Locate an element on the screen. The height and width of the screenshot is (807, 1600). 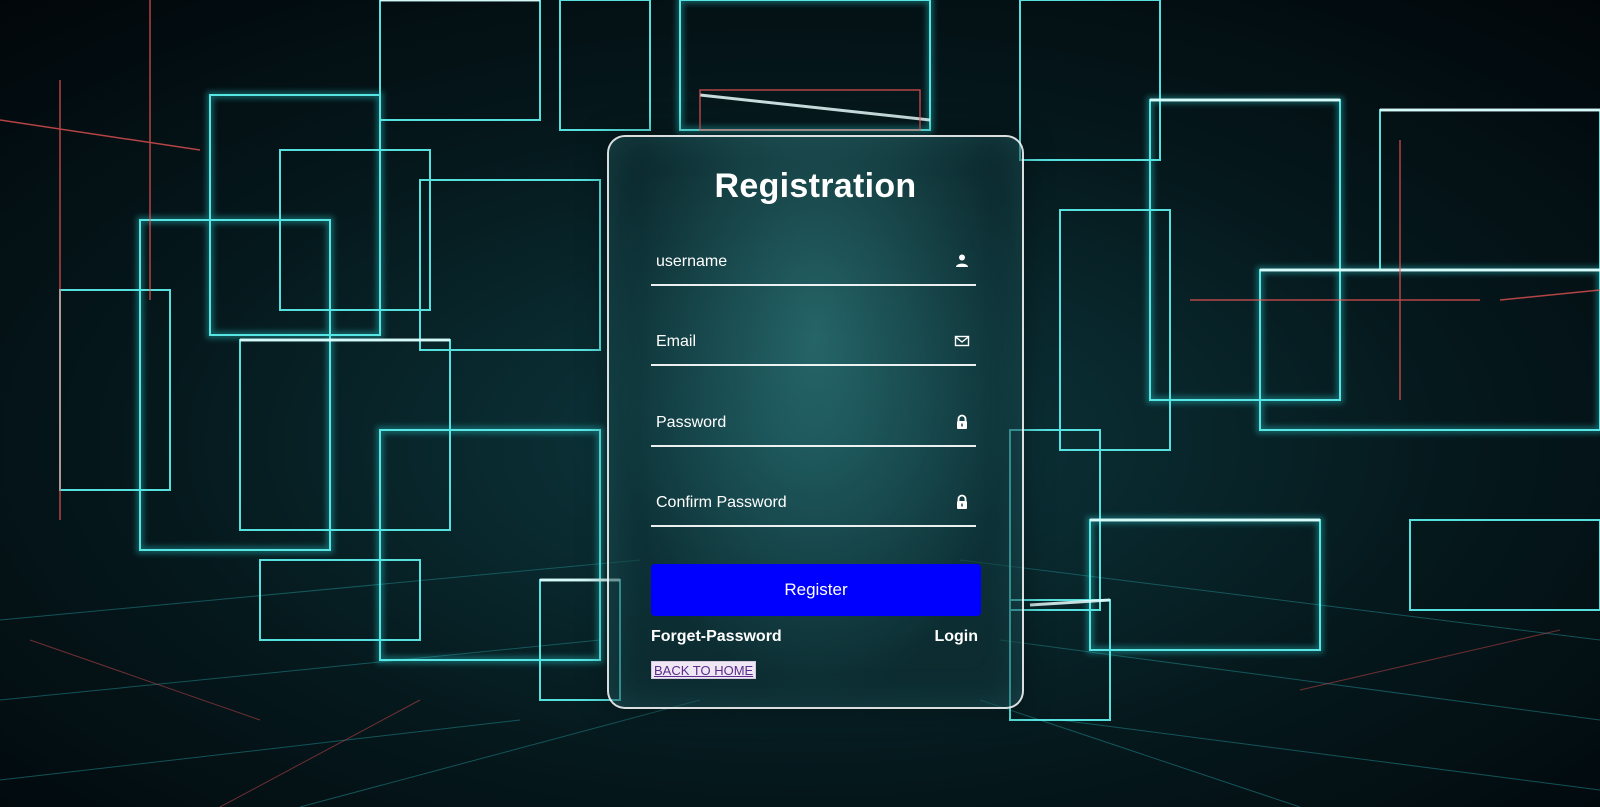
password-field is located at coordinates (813, 424).